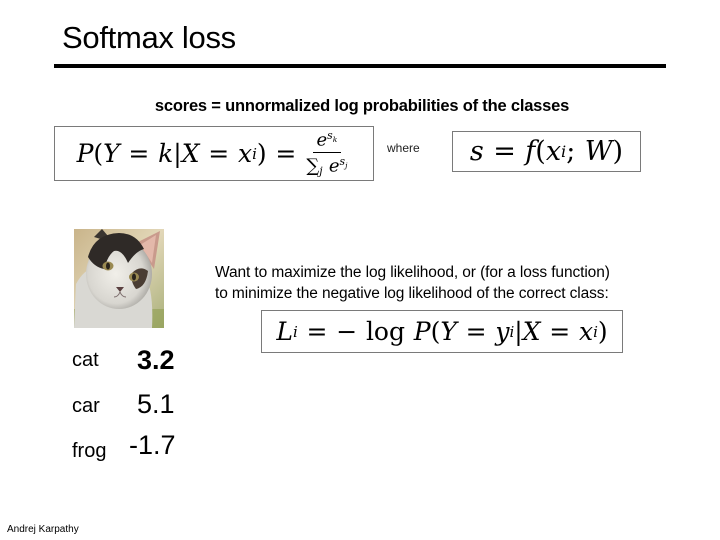 This screenshot has height=540, width=720. Describe the element at coordinates (86, 406) in the screenshot. I see `class-label-car: car` at that location.